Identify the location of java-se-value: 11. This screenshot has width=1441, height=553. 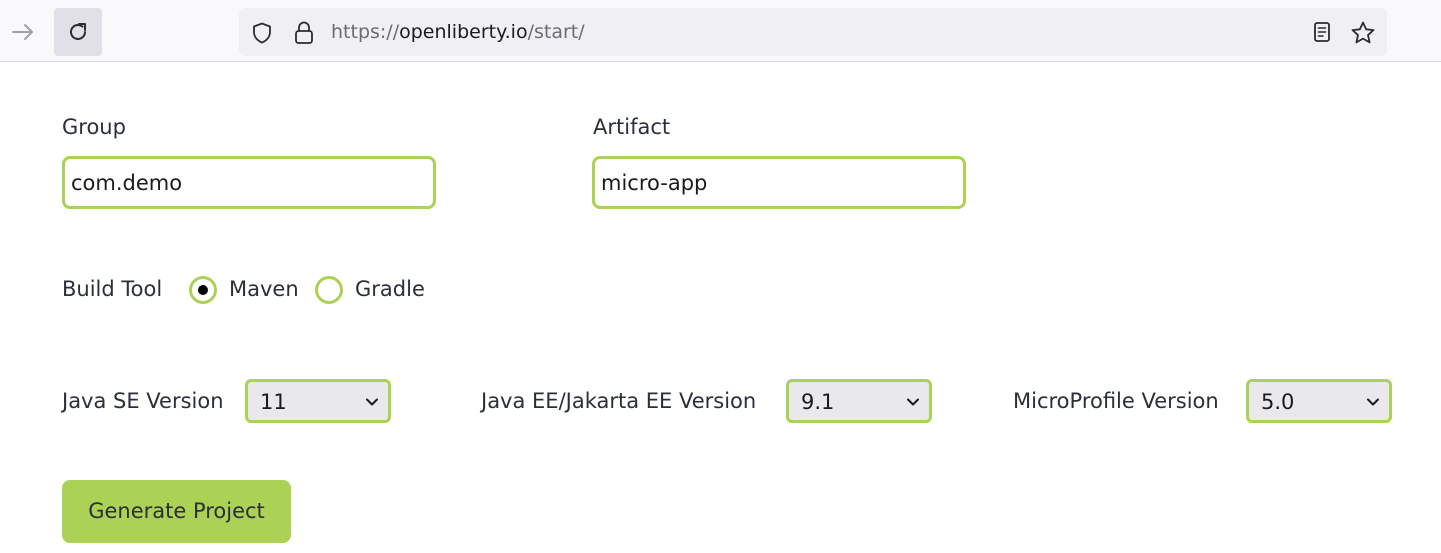
(273, 402).